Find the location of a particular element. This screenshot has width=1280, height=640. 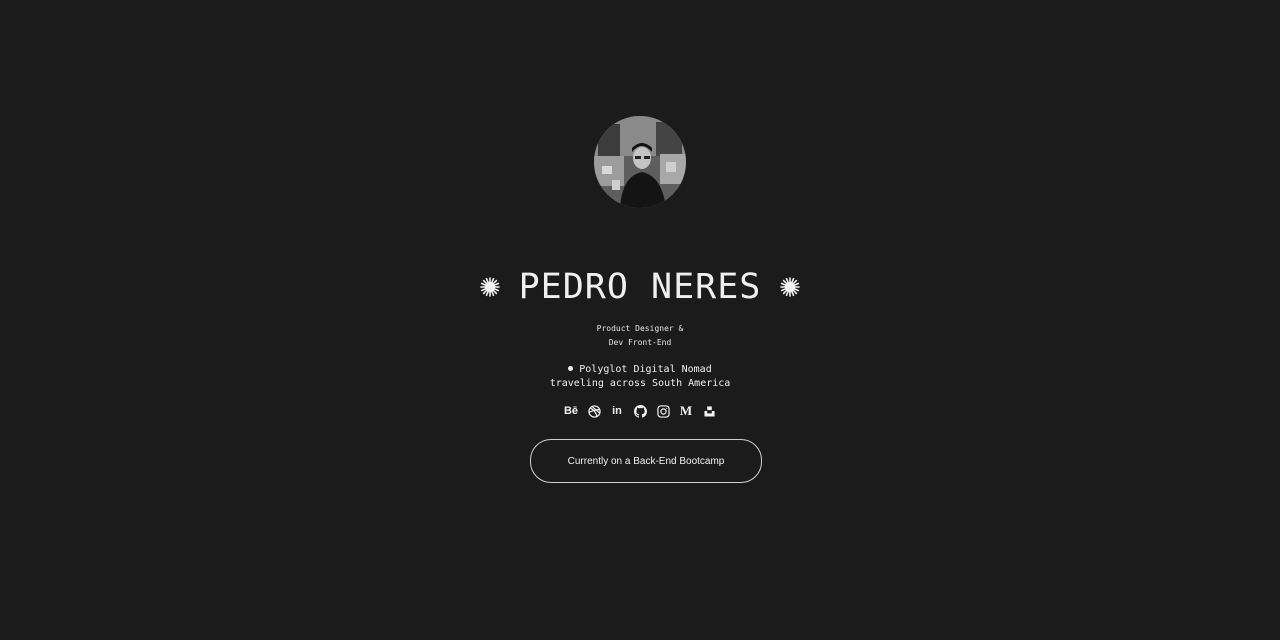

page-title: PEDRO NERES is located at coordinates (640, 287).